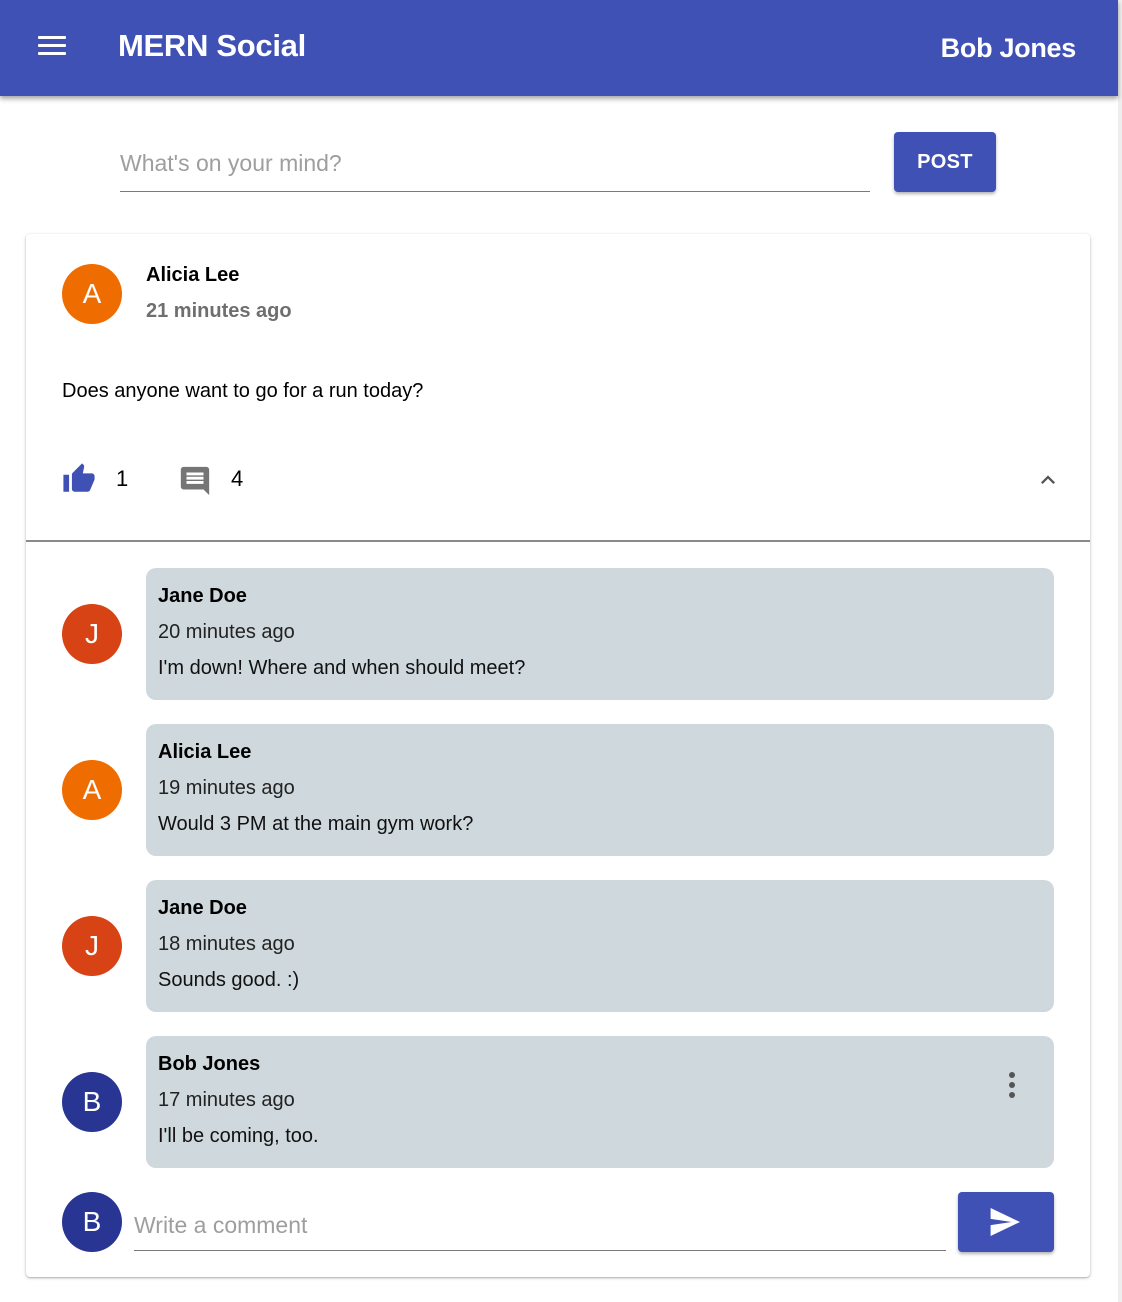  Describe the element at coordinates (92, 294) in the screenshot. I see `post-author-avatar: A` at that location.